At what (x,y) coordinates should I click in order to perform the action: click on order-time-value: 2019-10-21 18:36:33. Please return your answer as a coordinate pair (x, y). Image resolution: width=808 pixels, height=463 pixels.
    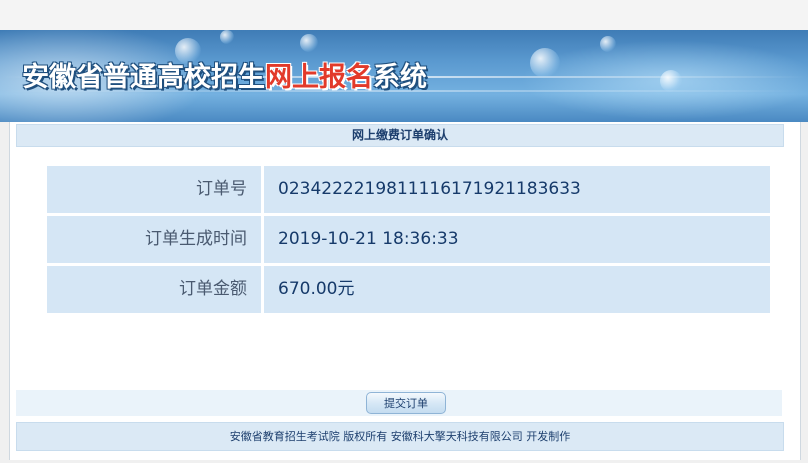
    Looking at the image, I should click on (517, 239).